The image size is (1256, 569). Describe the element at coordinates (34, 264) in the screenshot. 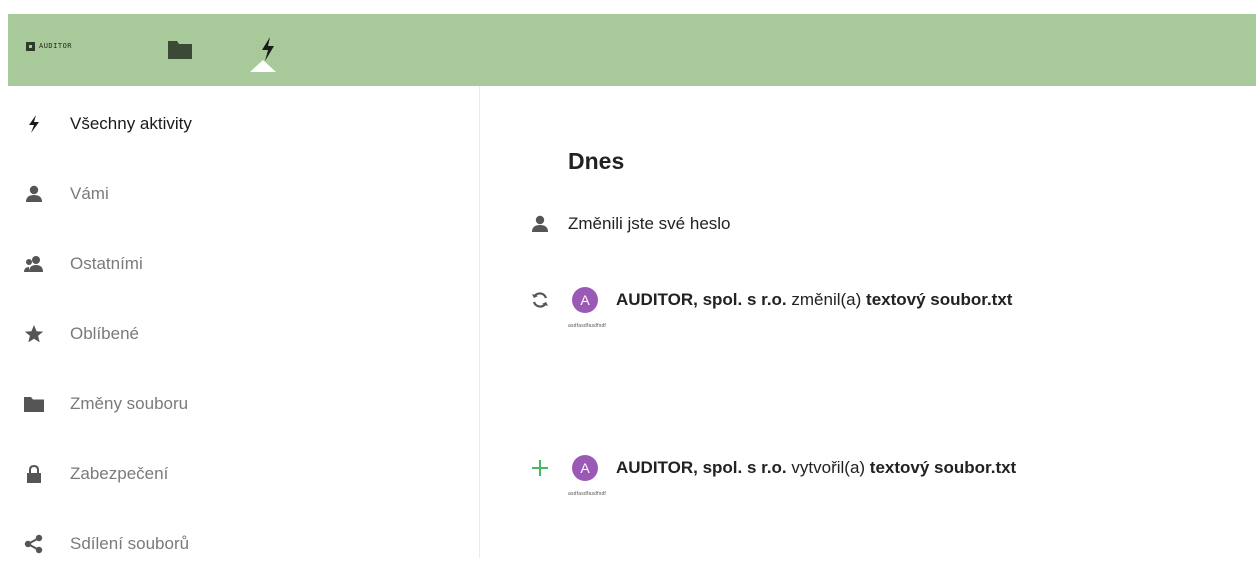

I see `users-icon` at that location.